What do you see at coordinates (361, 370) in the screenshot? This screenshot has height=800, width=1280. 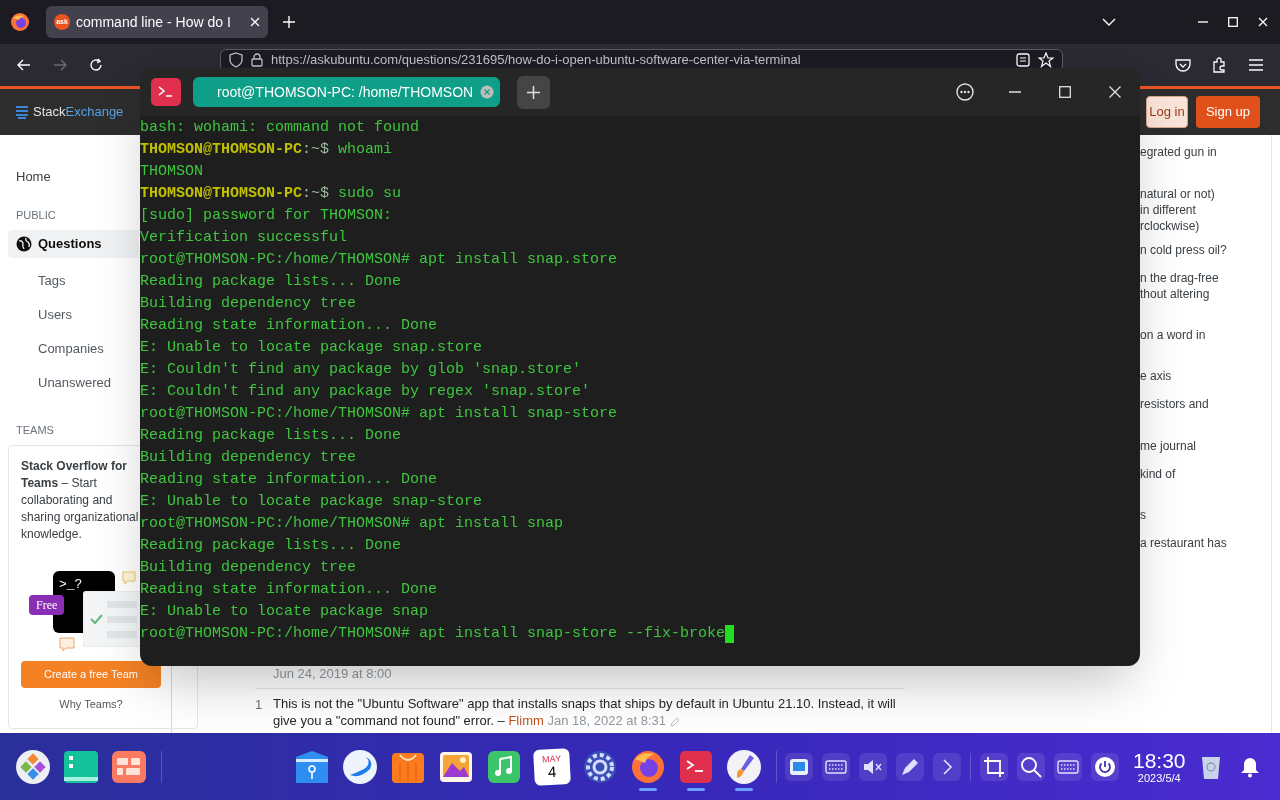 I see `terminal-line: E: Couldn't find any package by glob 'snap.store'` at bounding box center [361, 370].